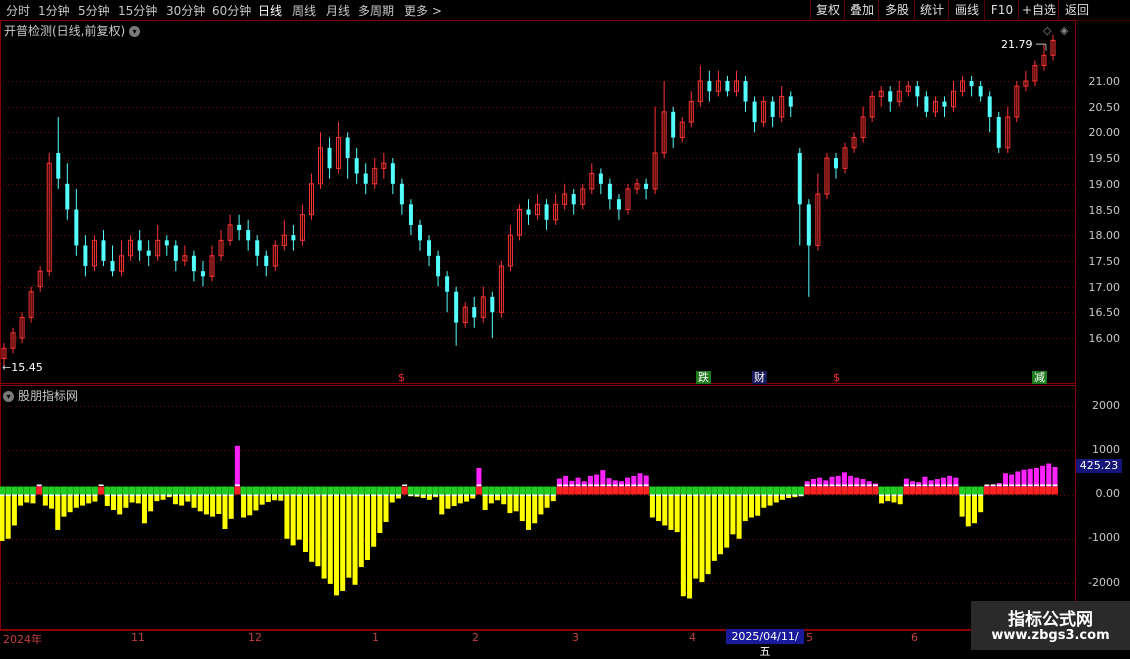 This screenshot has width=1130, height=659. I want to click on indicator-tick: 2000, so click(1106, 405).